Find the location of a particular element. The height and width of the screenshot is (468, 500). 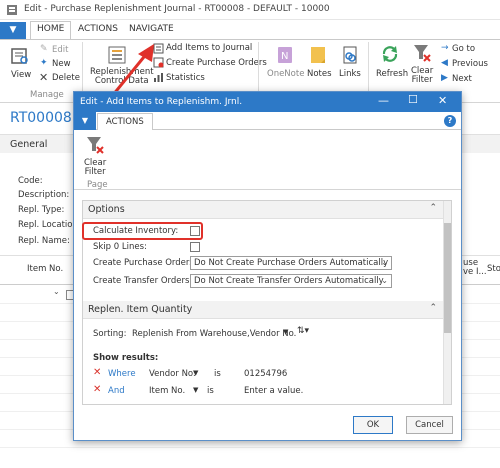

clear-filter-icon is located at coordinates (422, 53).